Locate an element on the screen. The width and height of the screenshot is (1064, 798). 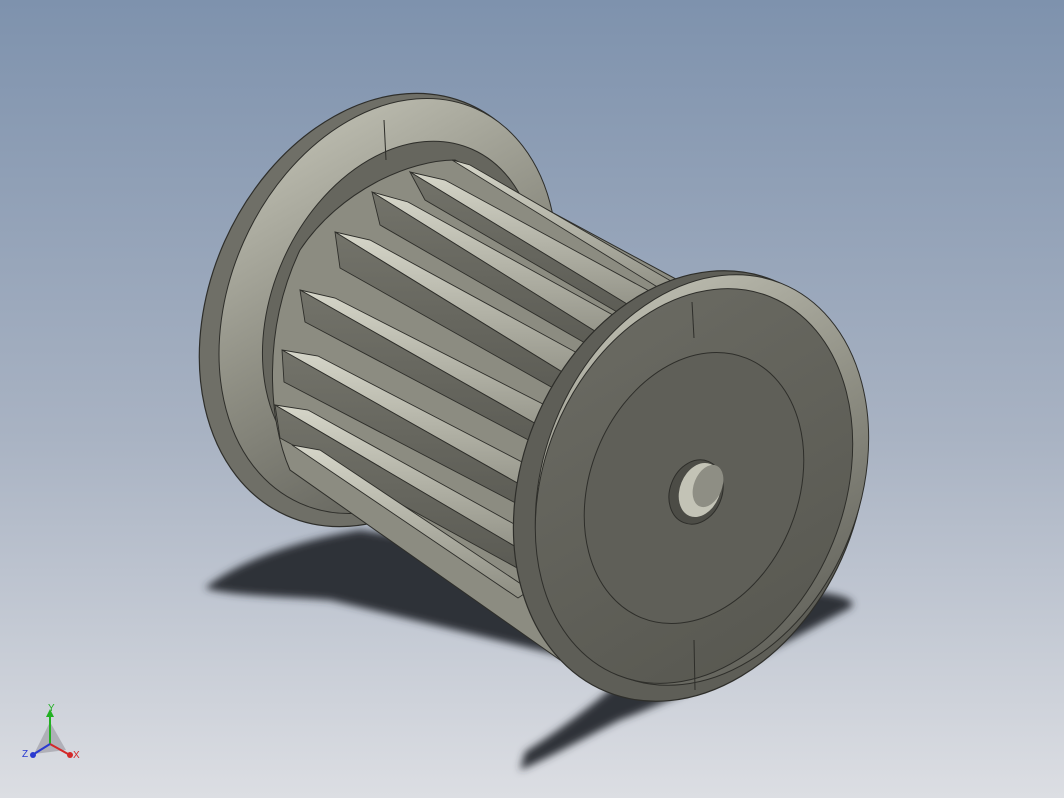
orientation-triad: Y Z X is located at coordinates (53, 736).